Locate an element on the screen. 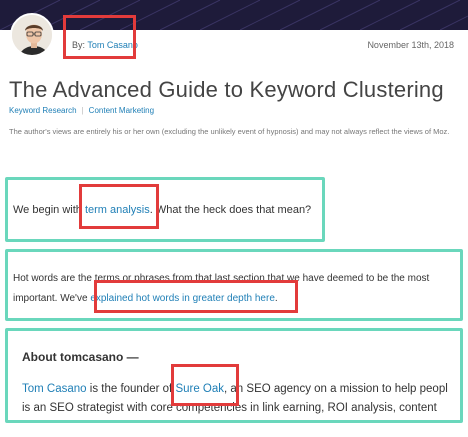 This screenshot has height=437, width=468. category-link-content-marketing: Content Marketing is located at coordinates (121, 110).